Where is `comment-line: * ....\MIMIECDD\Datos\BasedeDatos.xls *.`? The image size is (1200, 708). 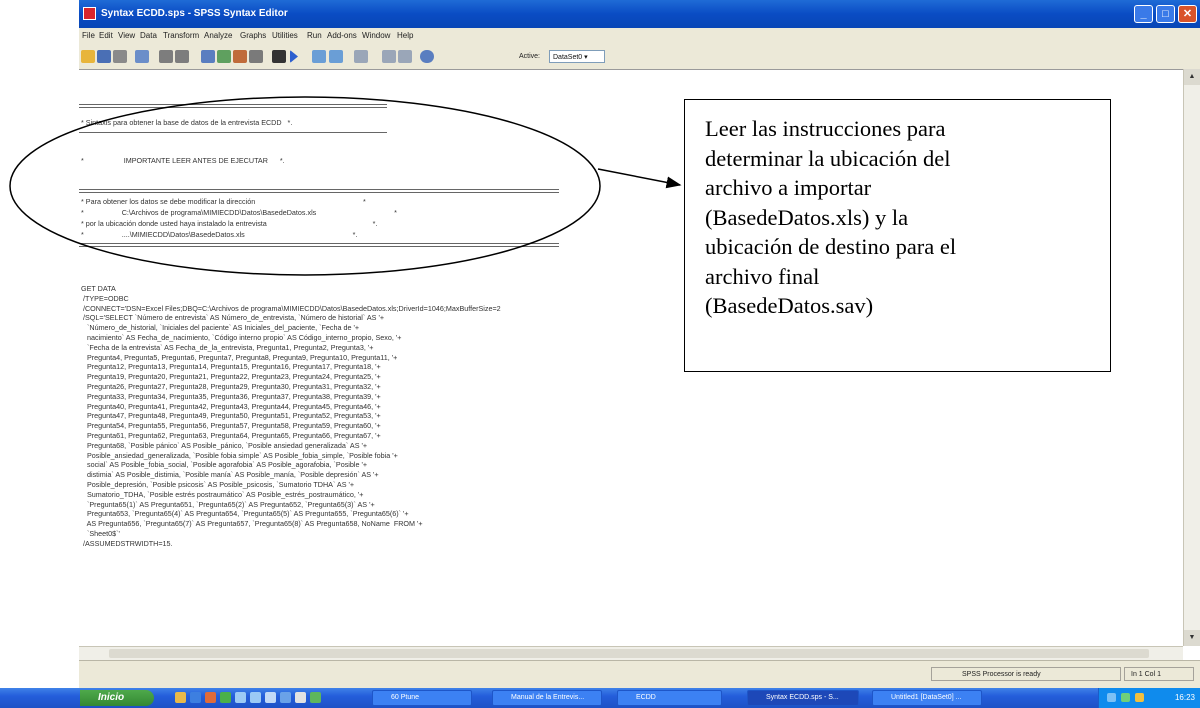 comment-line: * ....\MIMIECDD\Datos\BasedeDatos.xls *. is located at coordinates (219, 234).